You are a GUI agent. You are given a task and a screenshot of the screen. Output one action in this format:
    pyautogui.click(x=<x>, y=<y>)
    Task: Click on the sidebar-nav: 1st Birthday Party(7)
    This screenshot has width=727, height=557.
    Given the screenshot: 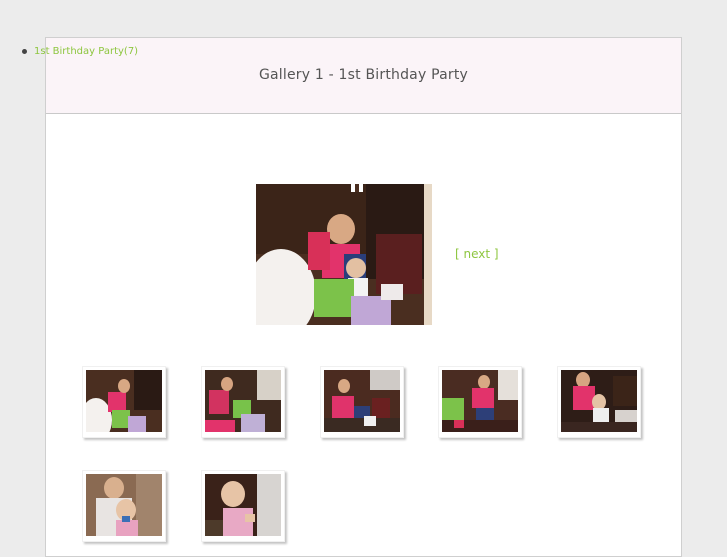 What is the action you would take?
    pyautogui.click(x=80, y=51)
    